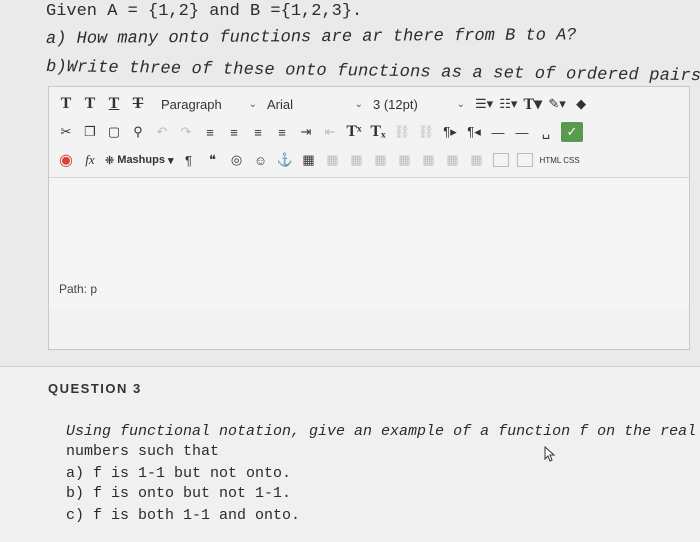 The width and height of the screenshot is (700, 542). What do you see at coordinates (282, 132) in the screenshot?
I see `align-justify-icon: ≡` at bounding box center [282, 132].